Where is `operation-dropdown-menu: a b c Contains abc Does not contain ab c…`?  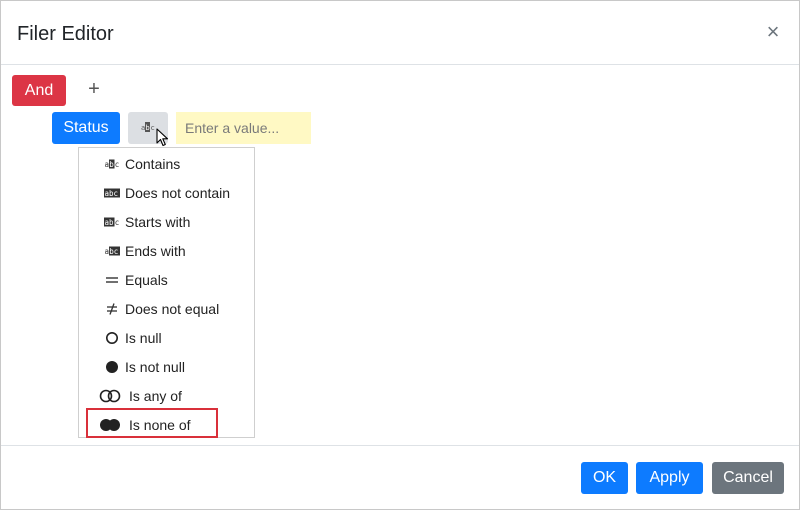
operation-dropdown-menu: a b c Contains abc Does not contain ab c… is located at coordinates (166, 292).